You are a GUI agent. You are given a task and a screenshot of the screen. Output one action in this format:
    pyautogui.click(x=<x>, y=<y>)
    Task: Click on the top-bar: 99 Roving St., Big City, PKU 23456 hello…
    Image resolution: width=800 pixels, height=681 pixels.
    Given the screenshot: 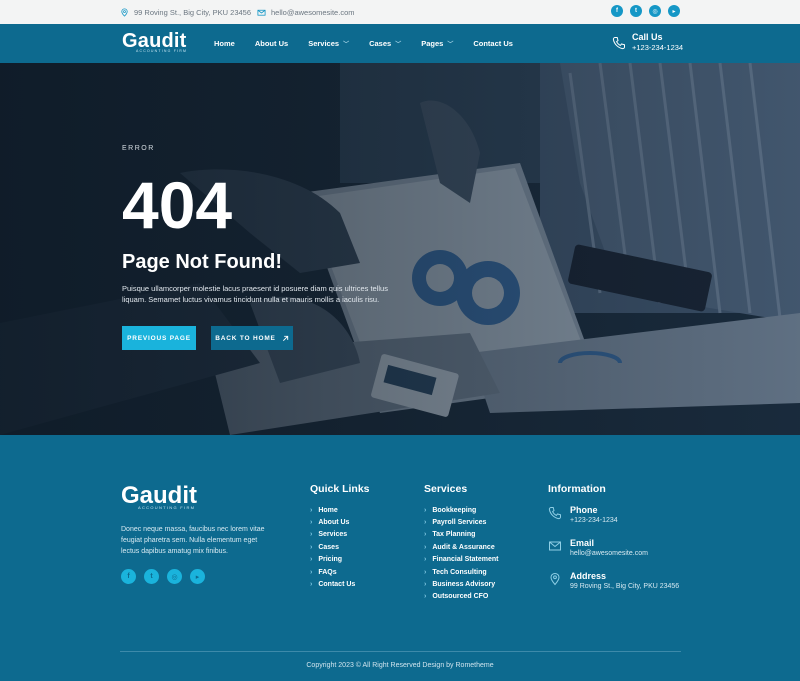 What is the action you would take?
    pyautogui.click(x=400, y=12)
    